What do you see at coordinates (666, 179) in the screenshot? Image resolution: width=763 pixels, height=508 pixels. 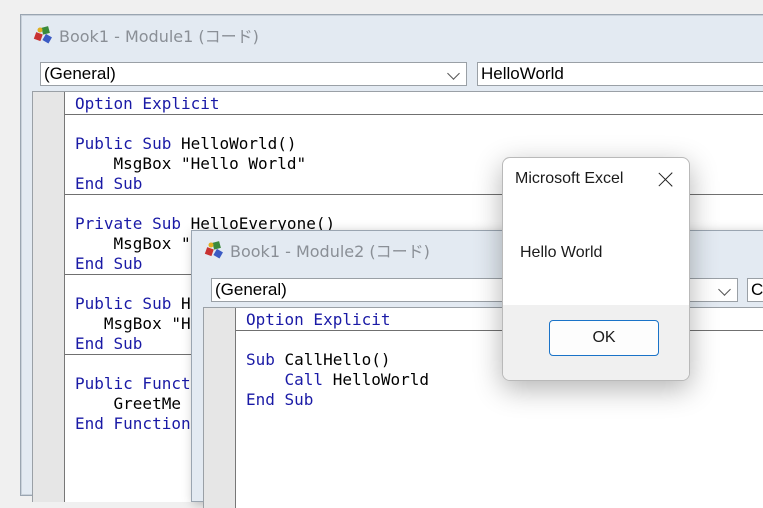 I see `close-icon` at bounding box center [666, 179].